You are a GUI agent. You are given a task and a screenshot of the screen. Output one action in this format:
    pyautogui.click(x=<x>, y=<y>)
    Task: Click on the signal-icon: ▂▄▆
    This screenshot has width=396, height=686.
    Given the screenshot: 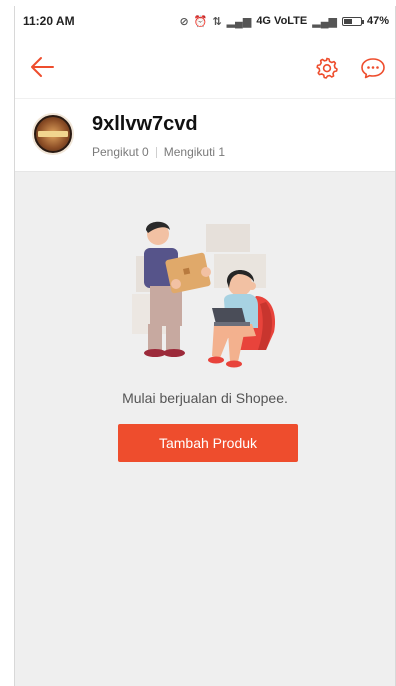 What is the action you would take?
    pyautogui.click(x=239, y=21)
    